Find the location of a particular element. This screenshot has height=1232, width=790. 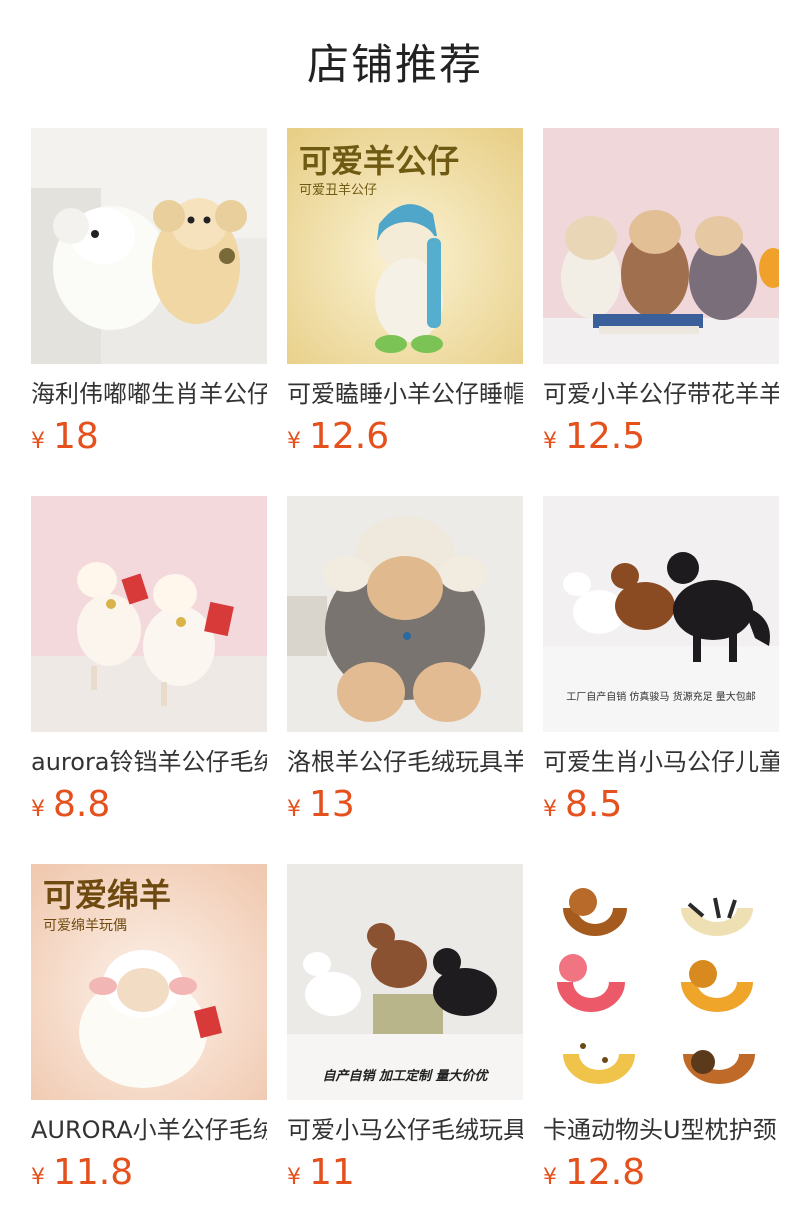

product-card: 工厂自产自销 仿真骏马 货源充足 量大包邮 可爱生肖小马公仔儿童 ¥8.5 is located at coordinates (661, 661).